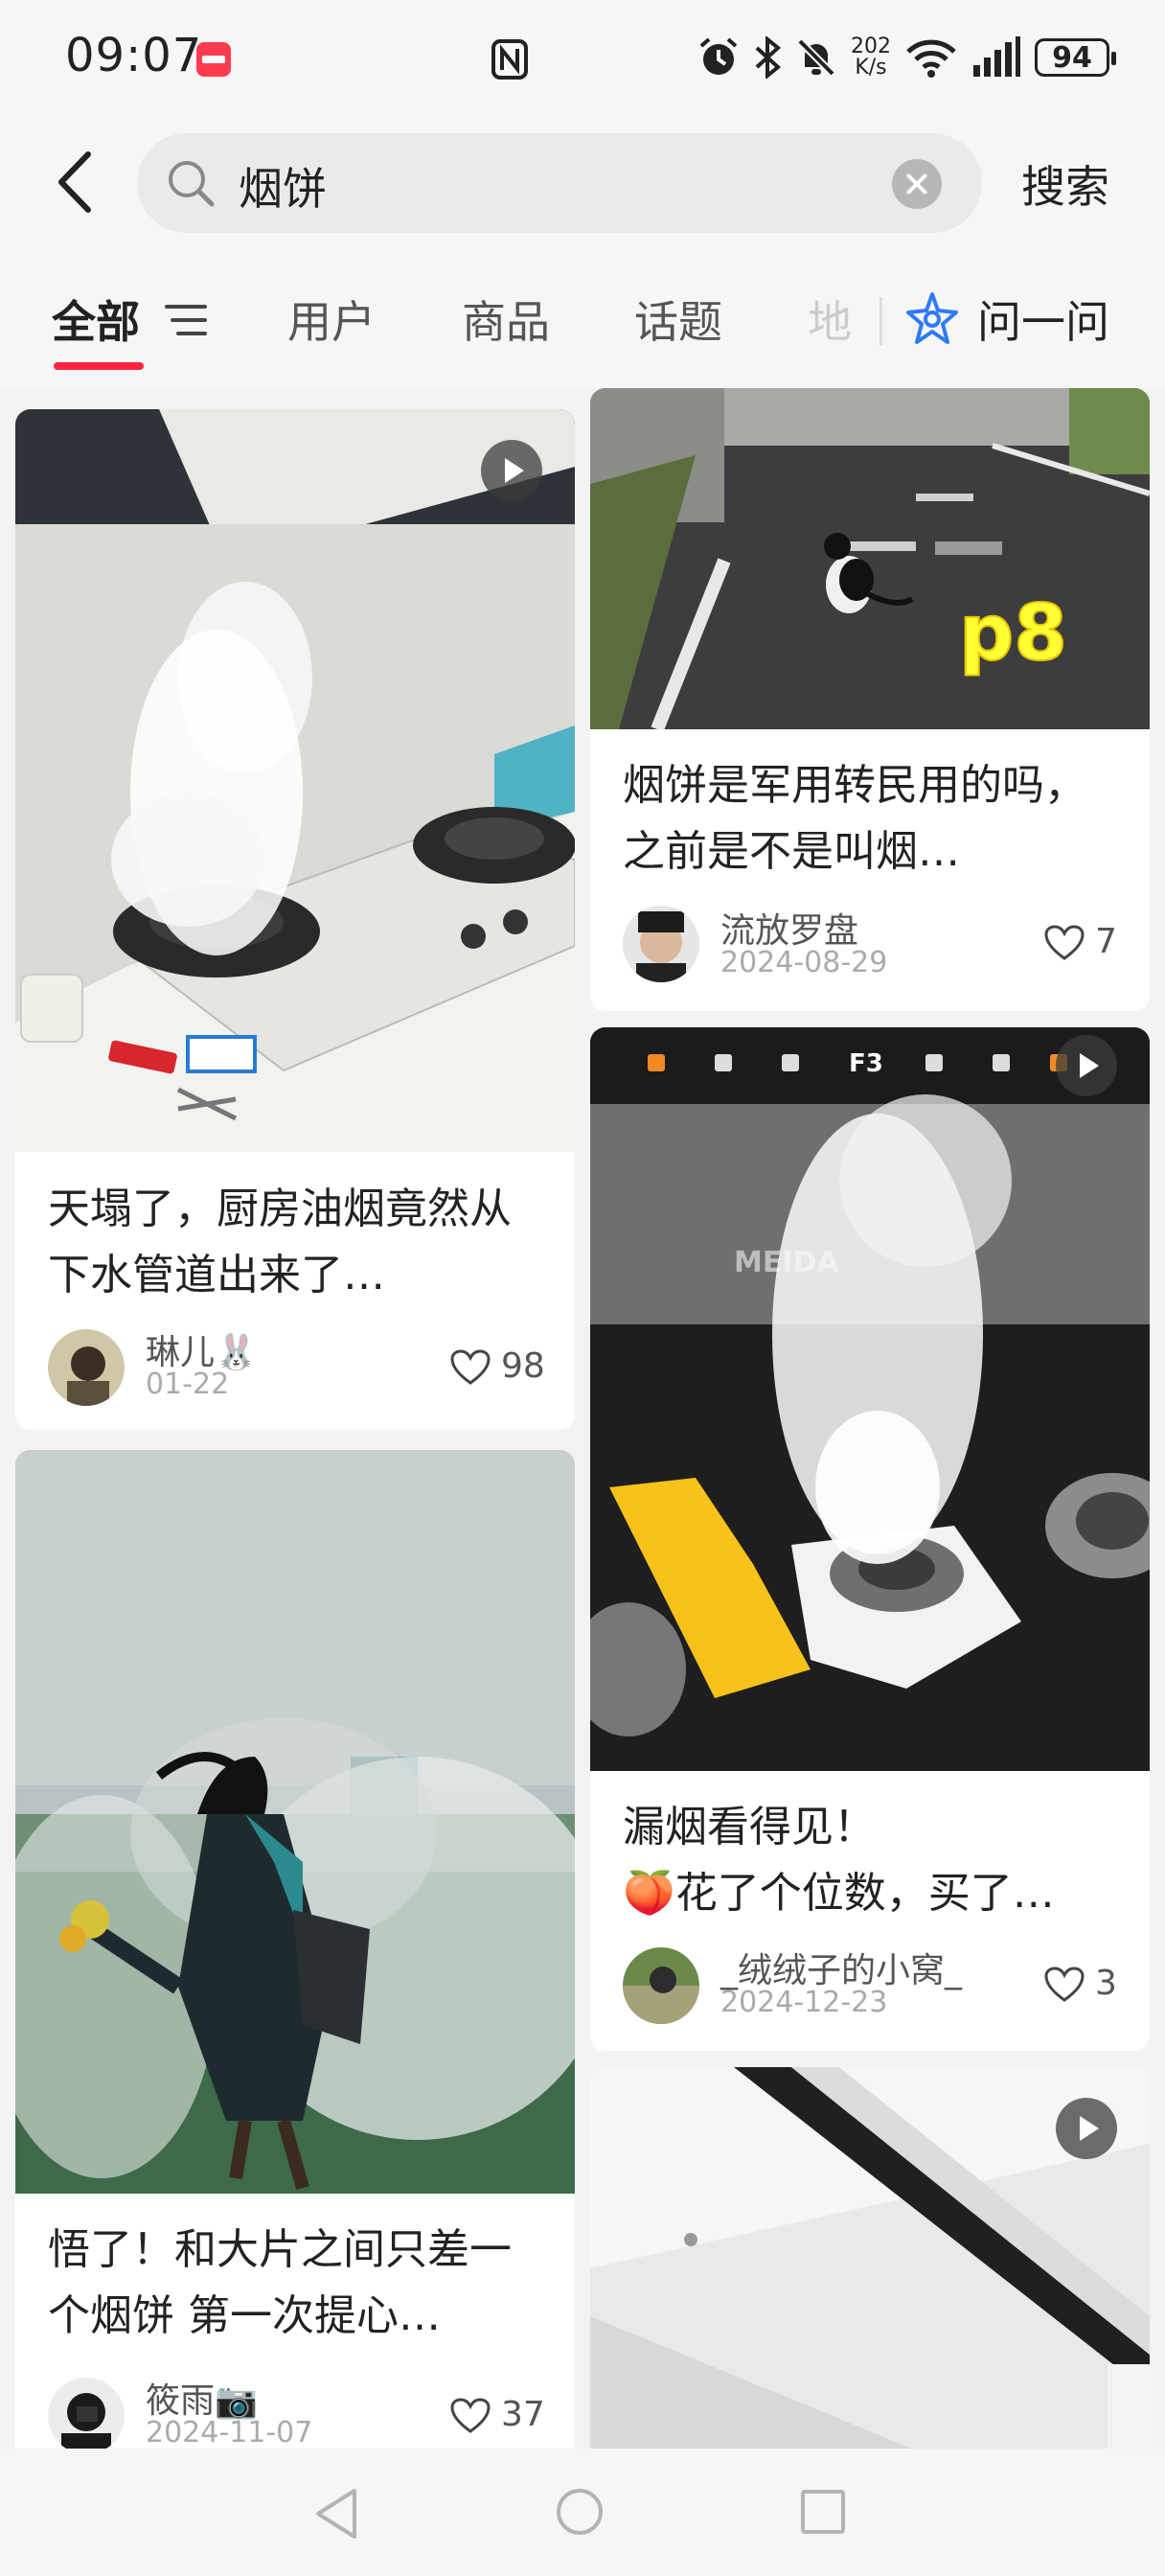 This screenshot has width=1165, height=2576. What do you see at coordinates (870, 1399) in the screenshot?
I see `note-cover-image: F3 MEIDA` at bounding box center [870, 1399].